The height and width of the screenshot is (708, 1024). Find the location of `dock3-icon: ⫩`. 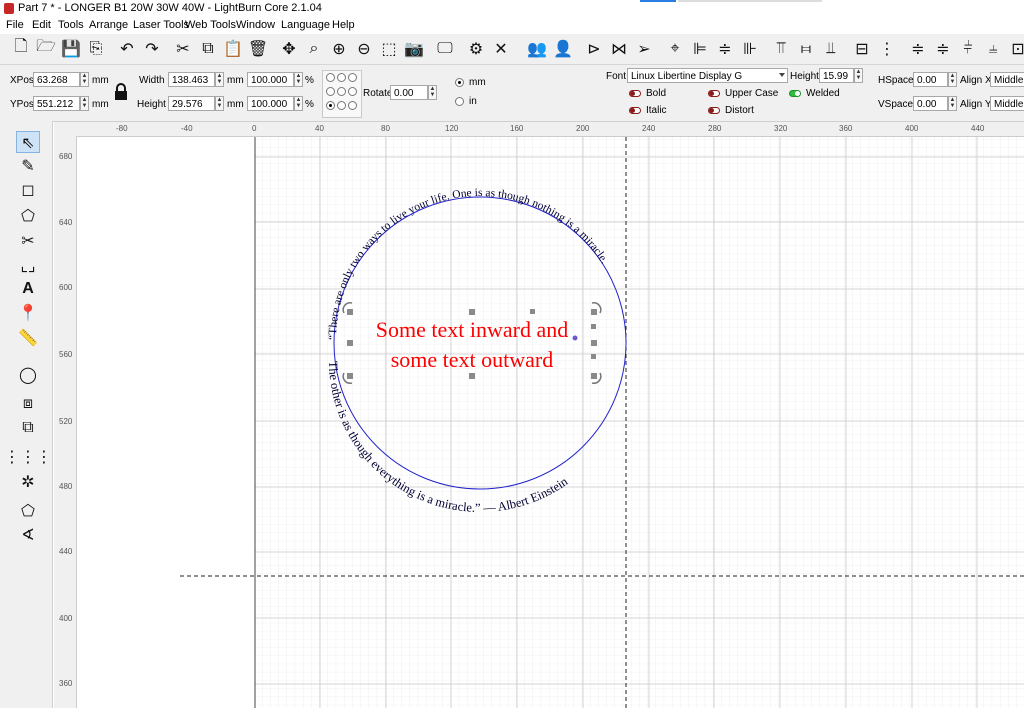

dock3-icon: ⫩ is located at coordinates (968, 48).